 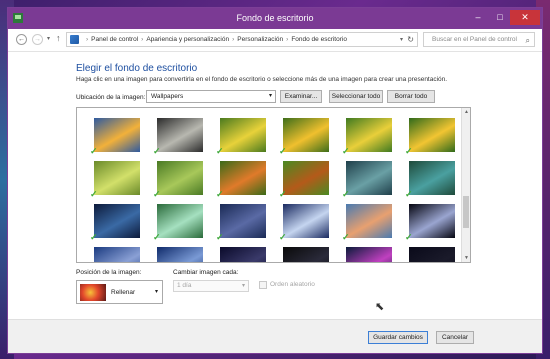 I want to click on shuffle-label: Orden aleatorio, so click(x=292, y=284).